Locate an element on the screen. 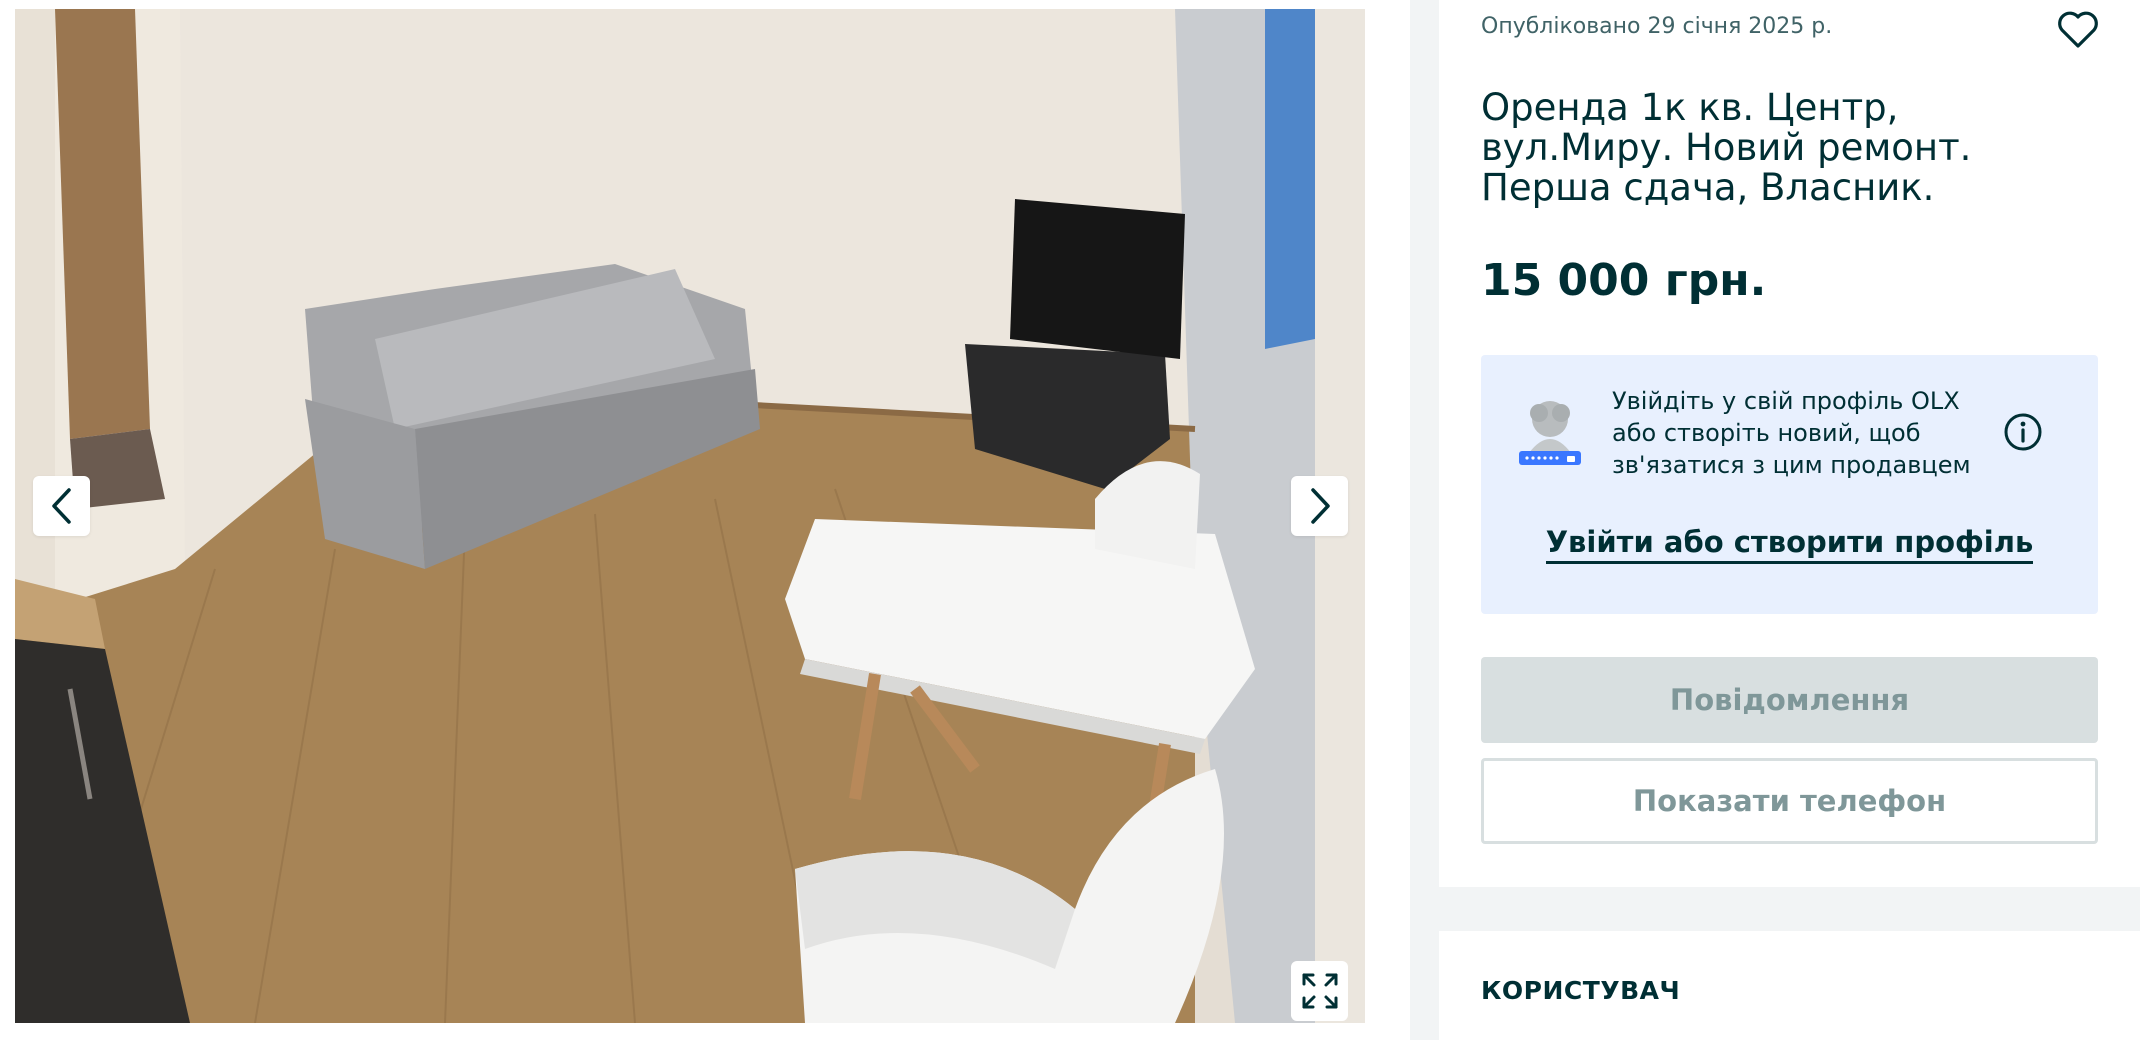  locked-profile-icon is located at coordinates (1550, 433).